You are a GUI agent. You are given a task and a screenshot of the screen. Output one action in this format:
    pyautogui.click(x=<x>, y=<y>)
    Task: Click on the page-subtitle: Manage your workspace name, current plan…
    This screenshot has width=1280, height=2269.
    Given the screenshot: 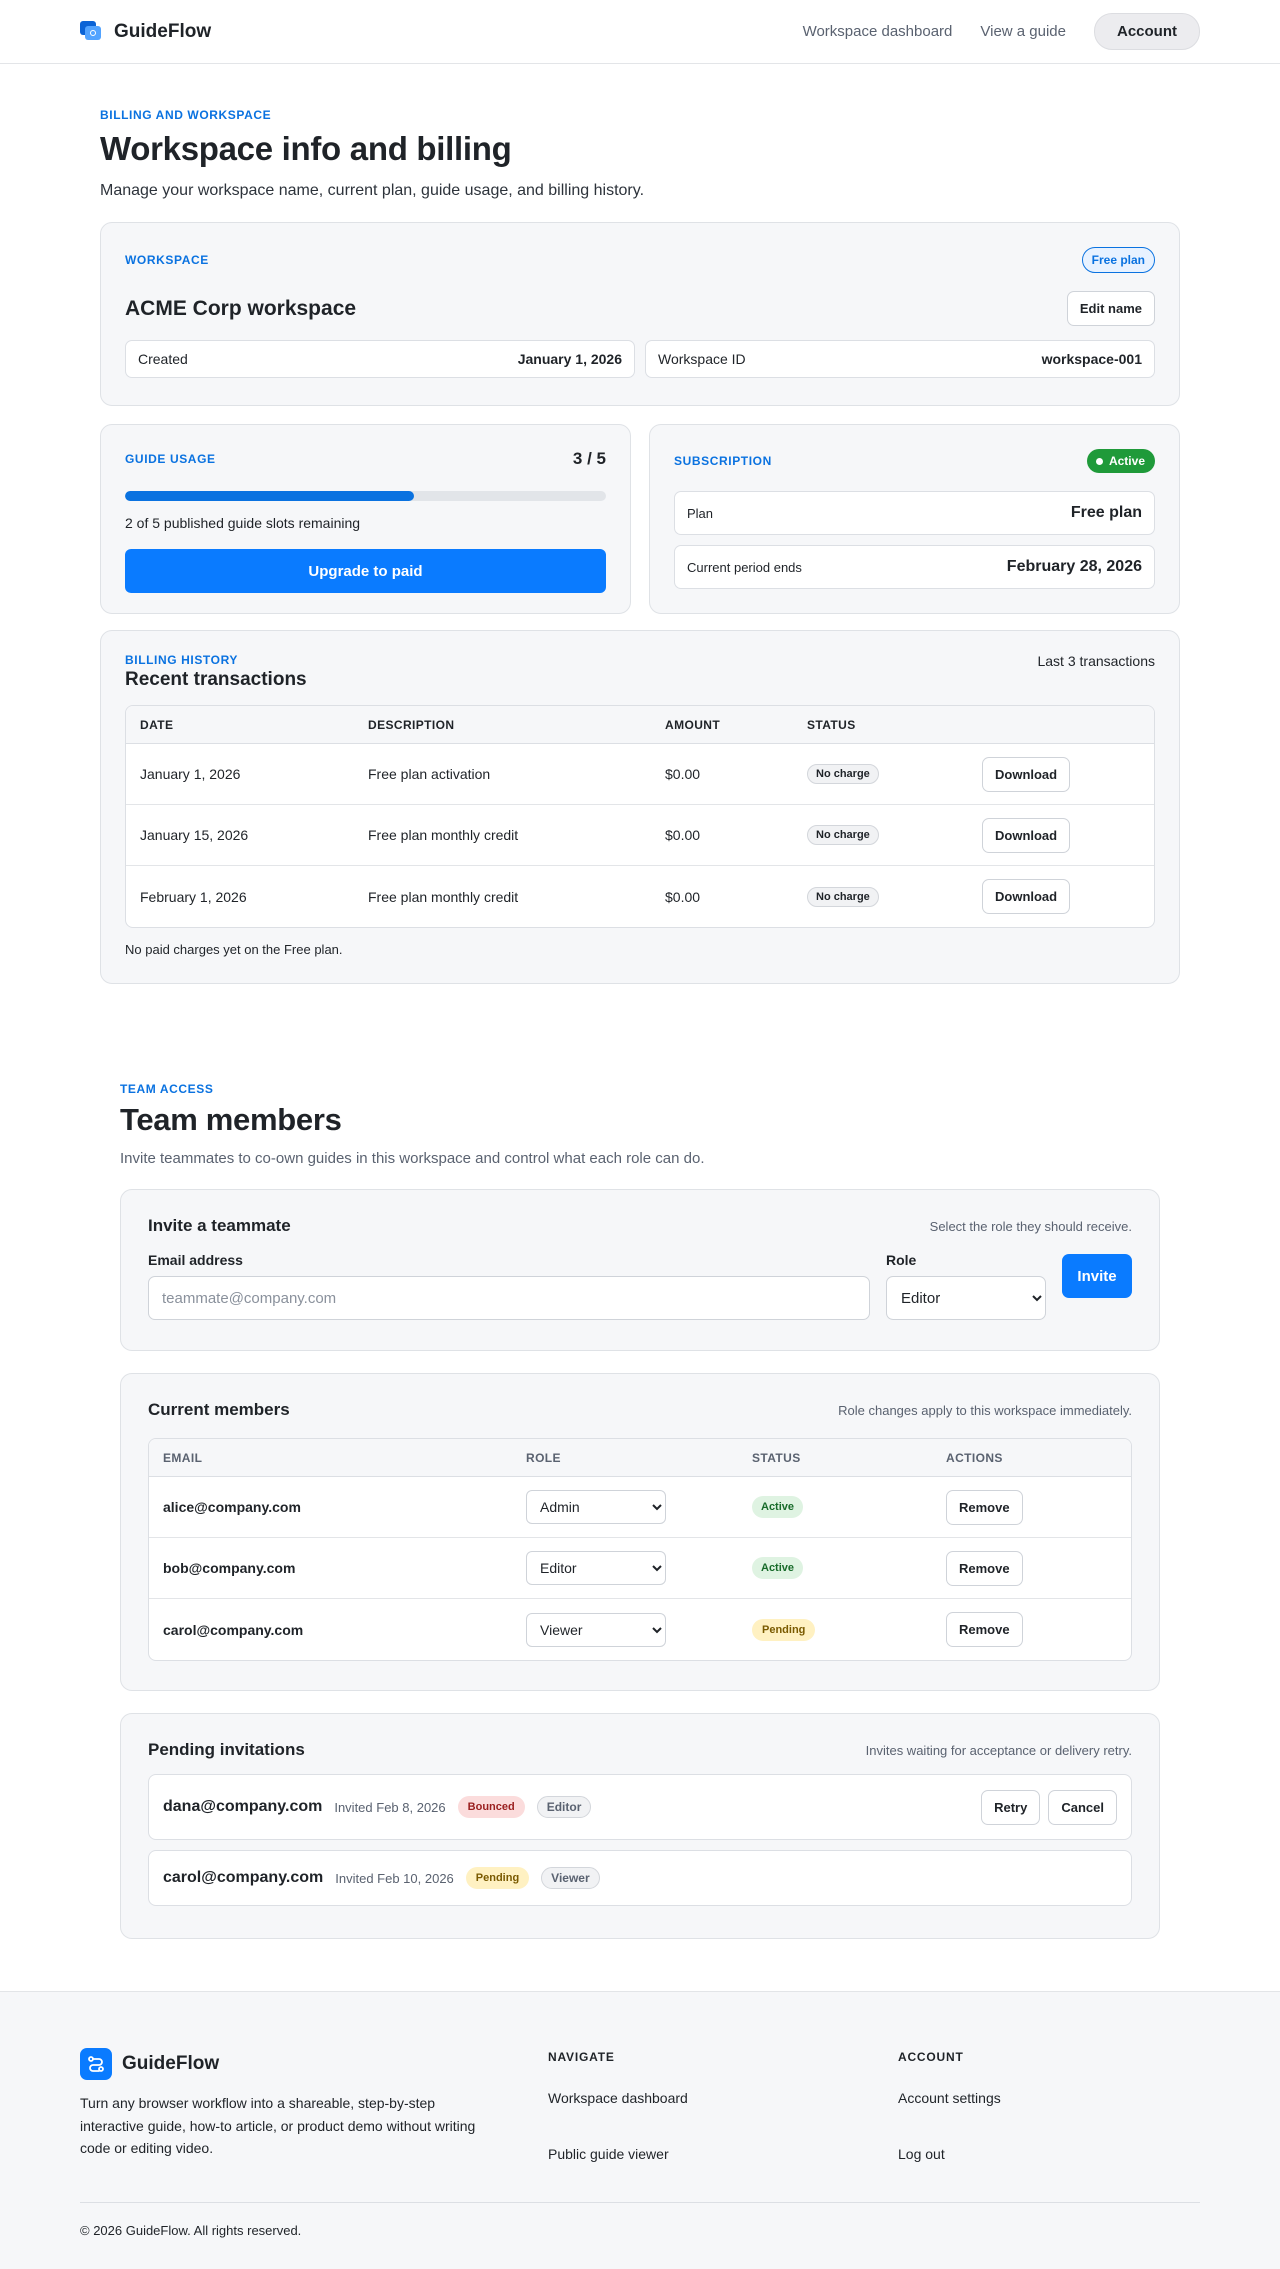 What is the action you would take?
    pyautogui.click(x=372, y=190)
    